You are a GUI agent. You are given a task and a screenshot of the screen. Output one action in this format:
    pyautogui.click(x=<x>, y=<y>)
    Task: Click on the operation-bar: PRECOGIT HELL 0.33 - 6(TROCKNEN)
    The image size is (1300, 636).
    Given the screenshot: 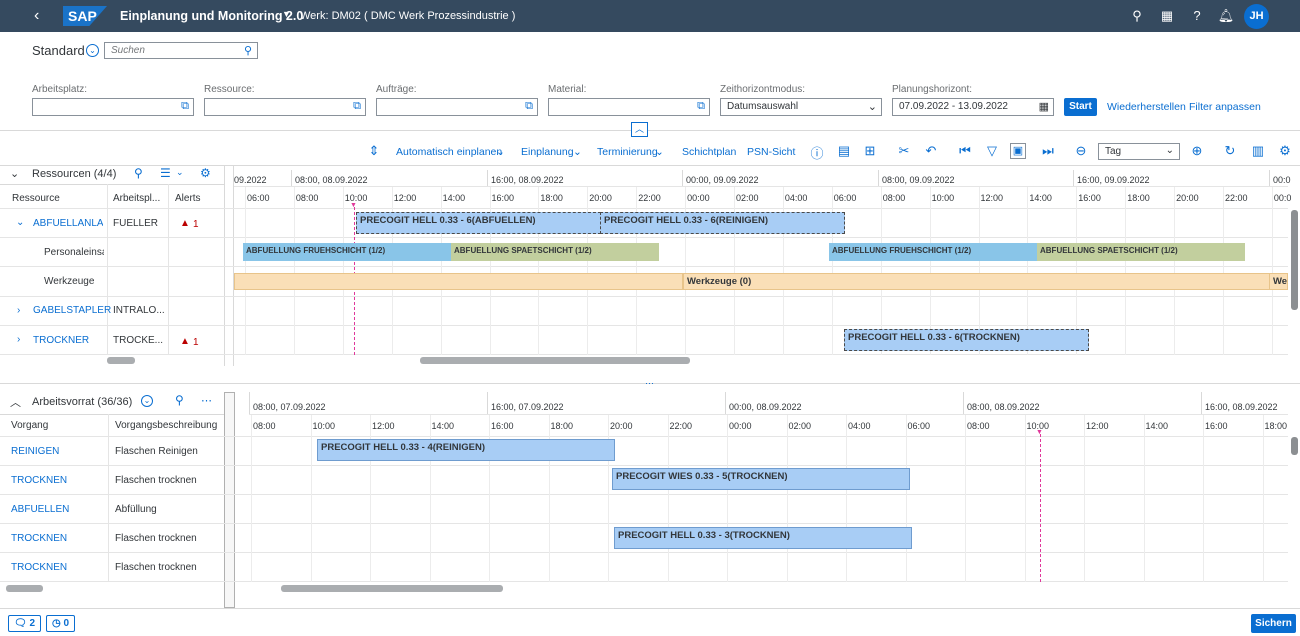 What is the action you would take?
    pyautogui.click(x=966, y=340)
    